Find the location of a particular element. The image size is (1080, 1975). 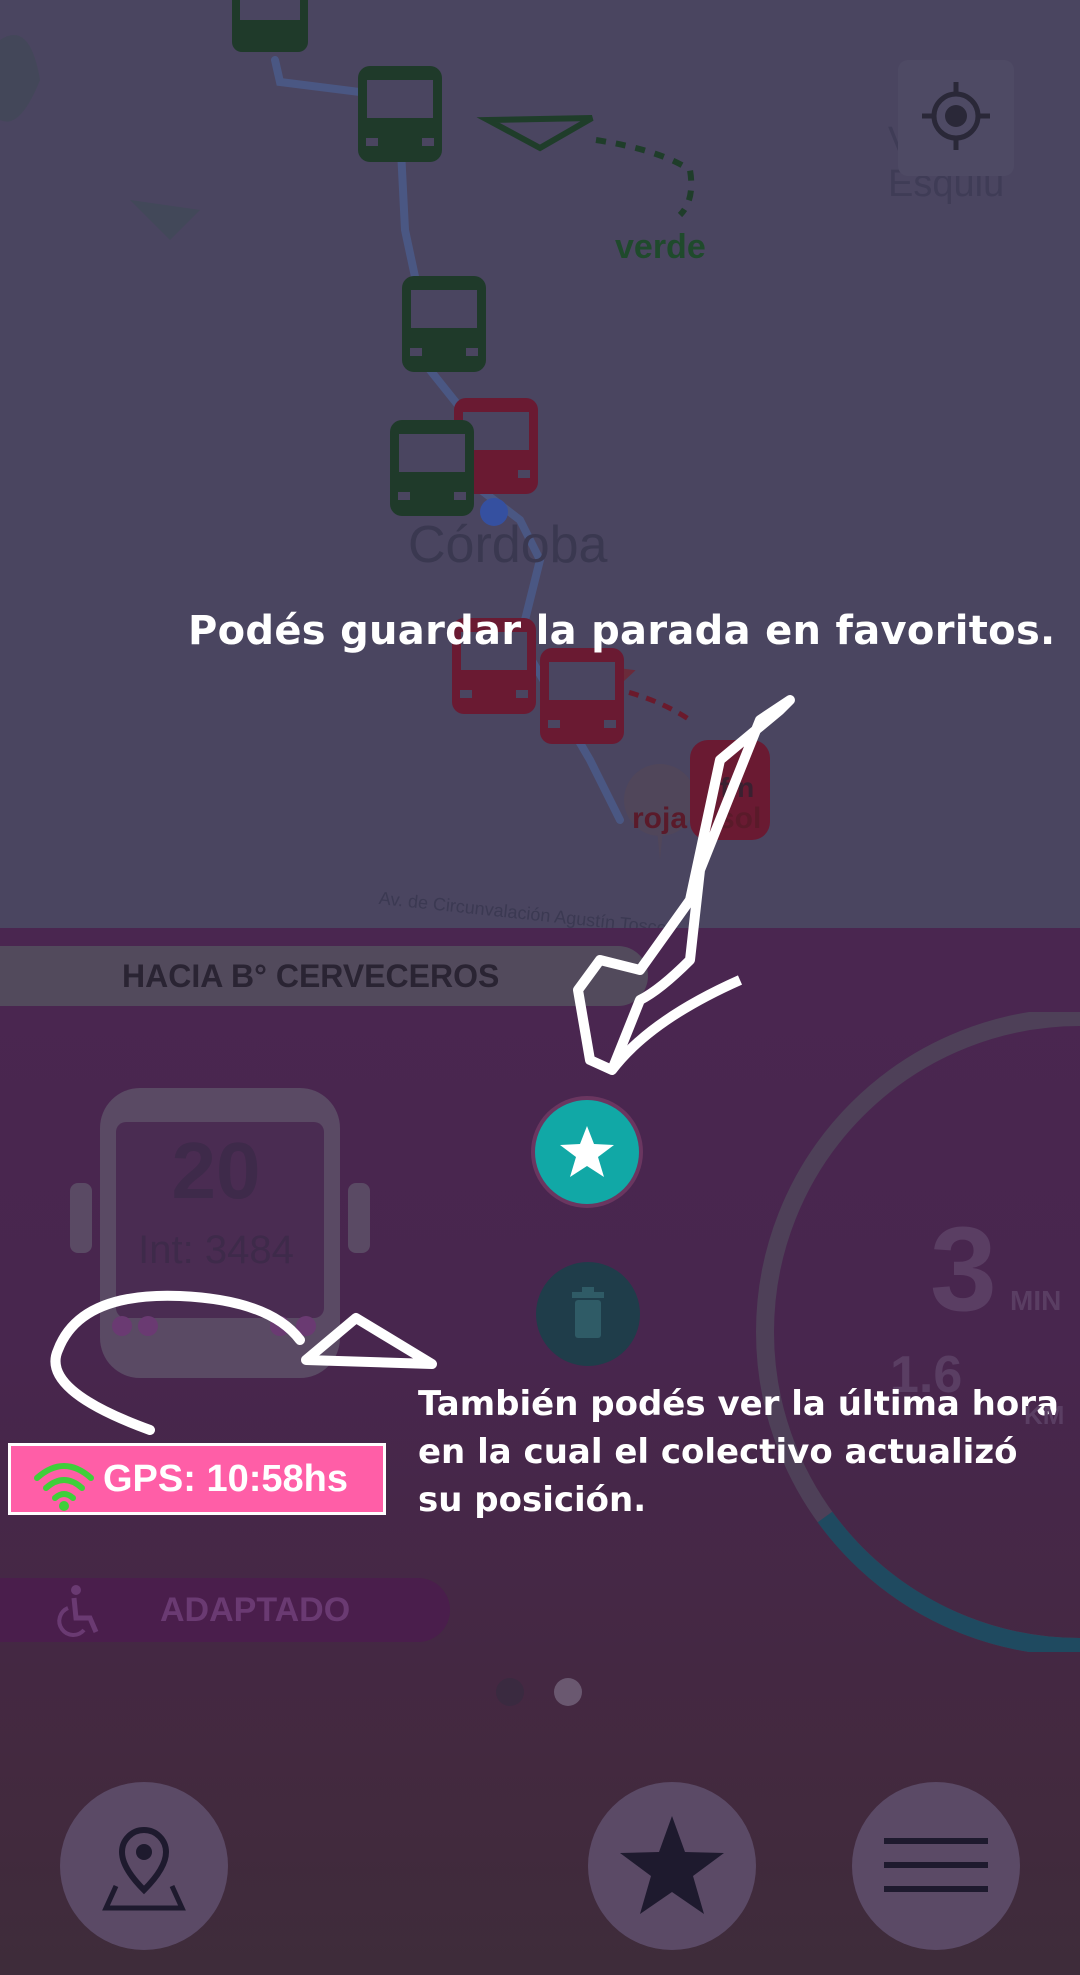

tutorial-tip-gps-line: en la cual el colectivo actualizó is located at coordinates (718, 1452).